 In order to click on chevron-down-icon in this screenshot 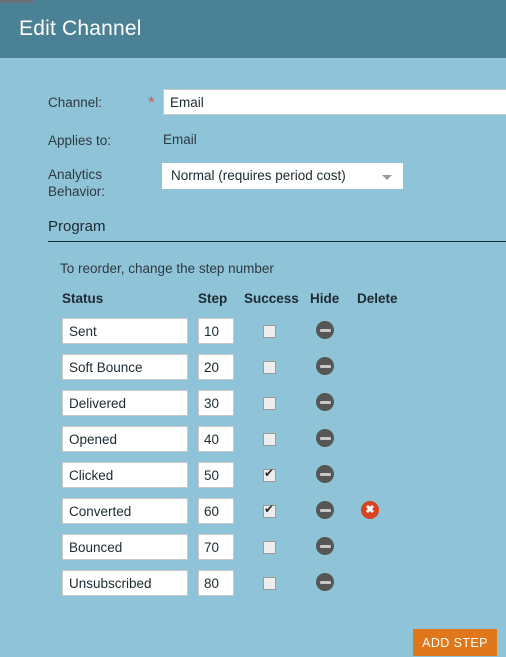, I will do `click(387, 177)`.